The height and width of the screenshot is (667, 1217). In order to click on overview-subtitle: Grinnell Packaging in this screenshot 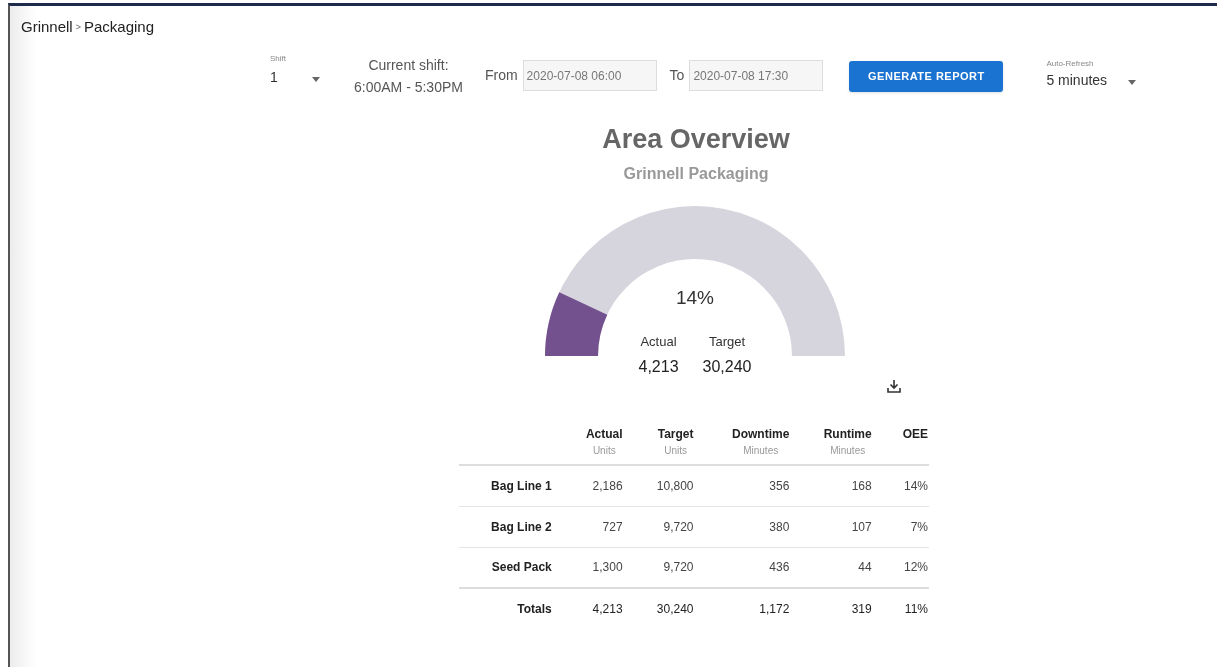, I will do `click(696, 173)`.